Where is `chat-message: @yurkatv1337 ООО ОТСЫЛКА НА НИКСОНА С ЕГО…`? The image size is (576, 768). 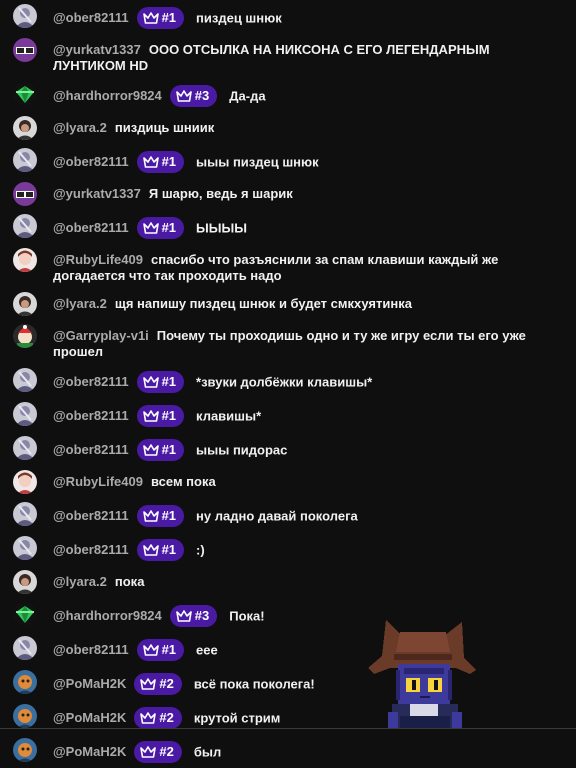 chat-message: @yurkatv1337 ООО ОТСЫЛКА НА НИКСОНА С ЕГО… is located at coordinates (288, 56).